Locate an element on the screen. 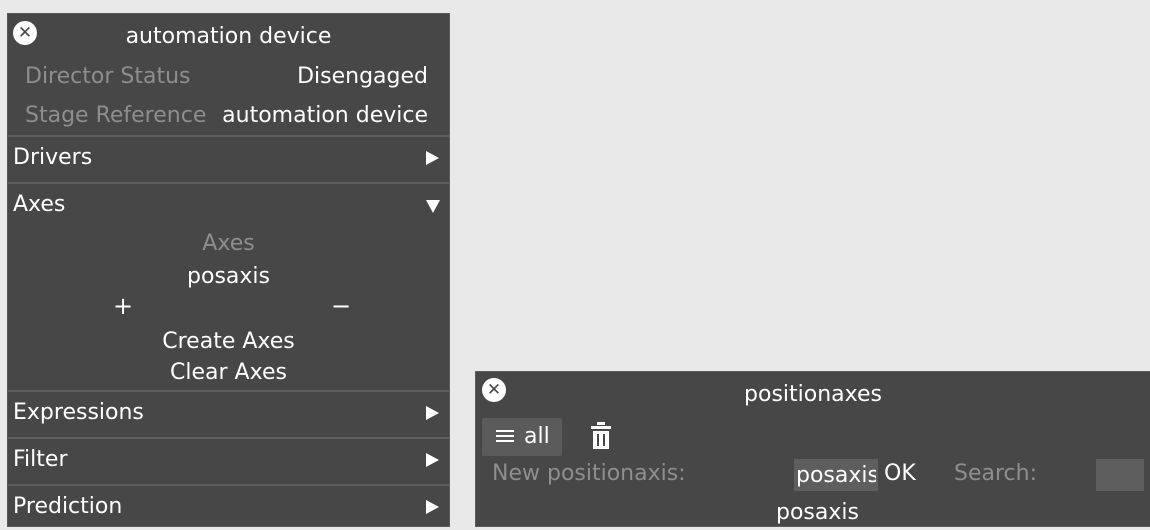 This screenshot has width=1150, height=530. clear-axes-button: Clear Axes is located at coordinates (228, 372).